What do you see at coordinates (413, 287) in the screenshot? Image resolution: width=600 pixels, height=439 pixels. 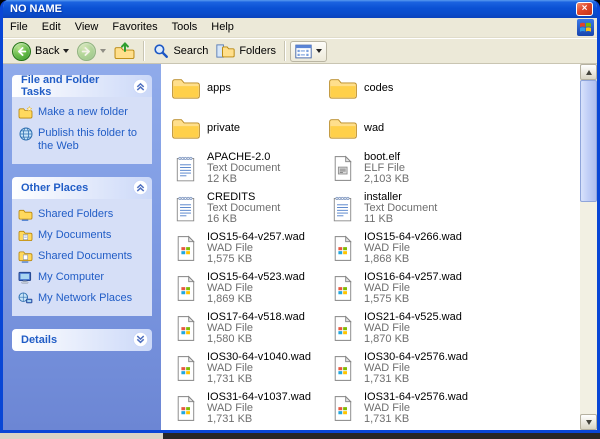 I see `file-text: IOS16-64-v257.wad WAD File 1,575 KB` at bounding box center [413, 287].